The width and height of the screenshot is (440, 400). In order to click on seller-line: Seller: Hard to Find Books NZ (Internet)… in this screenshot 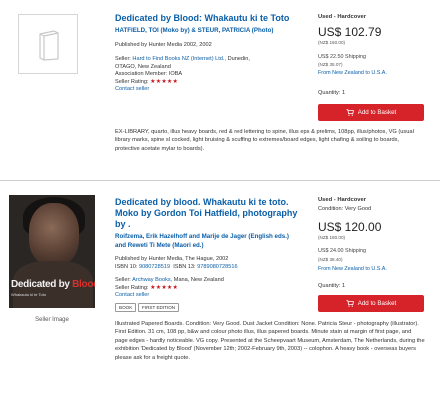, I will do `click(182, 60)`.